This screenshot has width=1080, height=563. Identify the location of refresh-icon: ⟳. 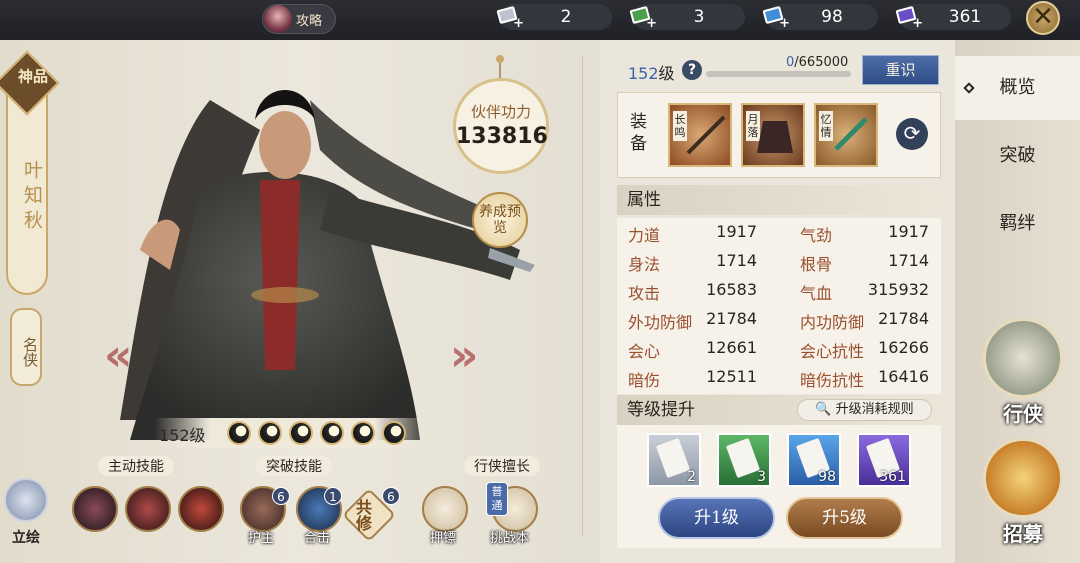
(912, 134).